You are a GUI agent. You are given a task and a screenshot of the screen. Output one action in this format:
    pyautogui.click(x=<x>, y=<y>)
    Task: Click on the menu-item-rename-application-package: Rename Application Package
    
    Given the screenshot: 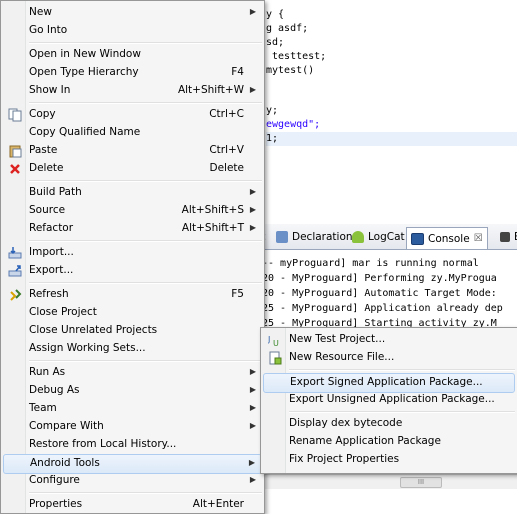 What is the action you would take?
    pyautogui.click(x=389, y=442)
    